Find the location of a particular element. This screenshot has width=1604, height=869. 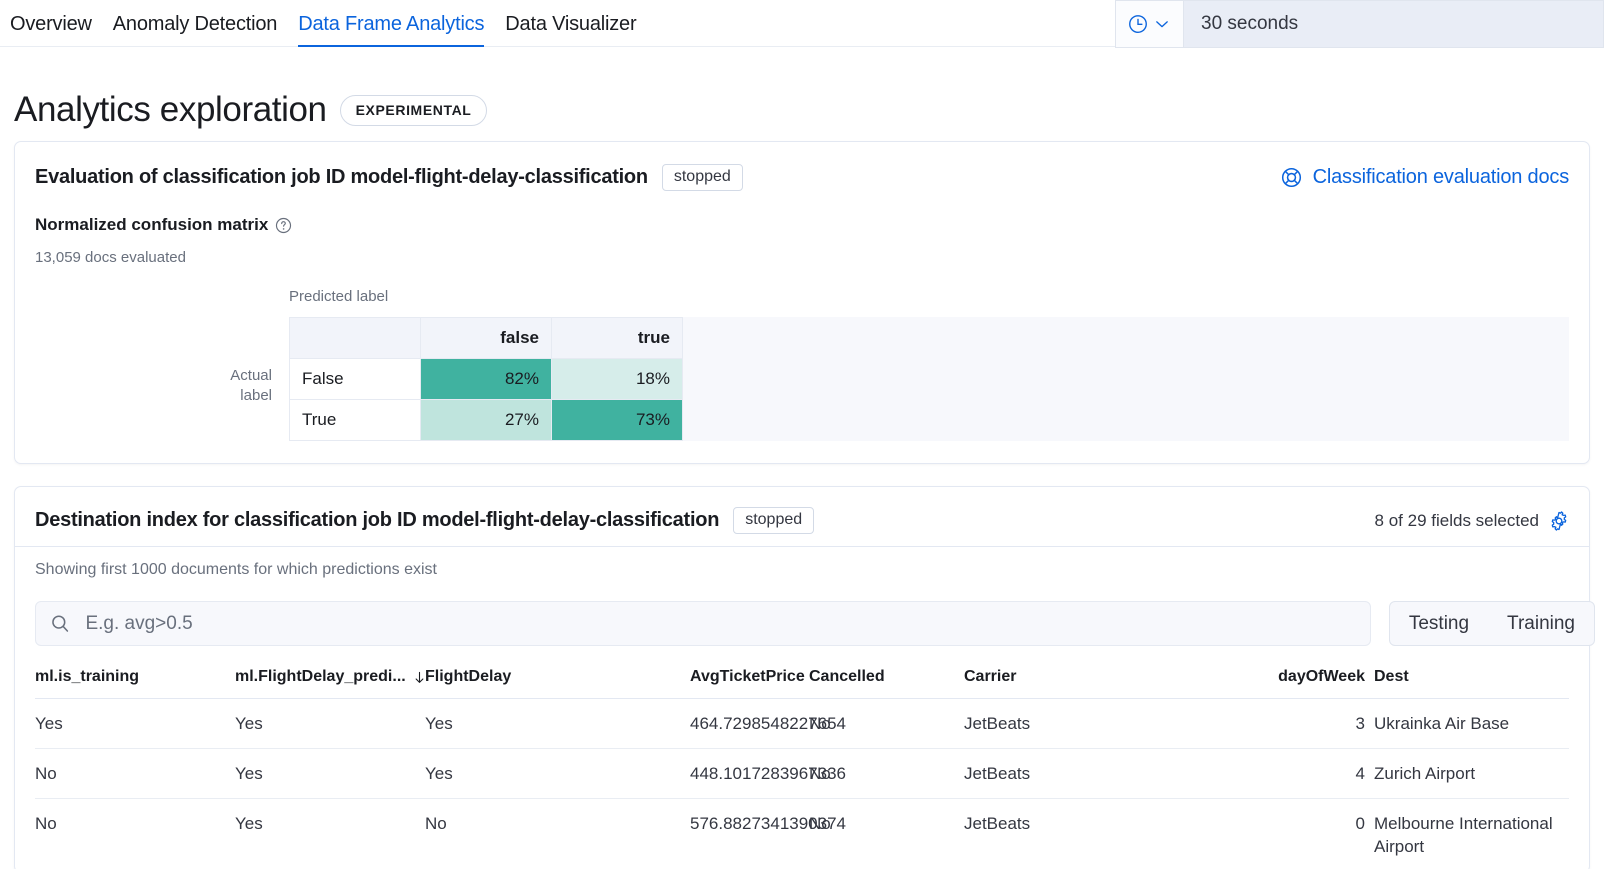

column-header-label: ml.is_training is located at coordinates (87, 676).